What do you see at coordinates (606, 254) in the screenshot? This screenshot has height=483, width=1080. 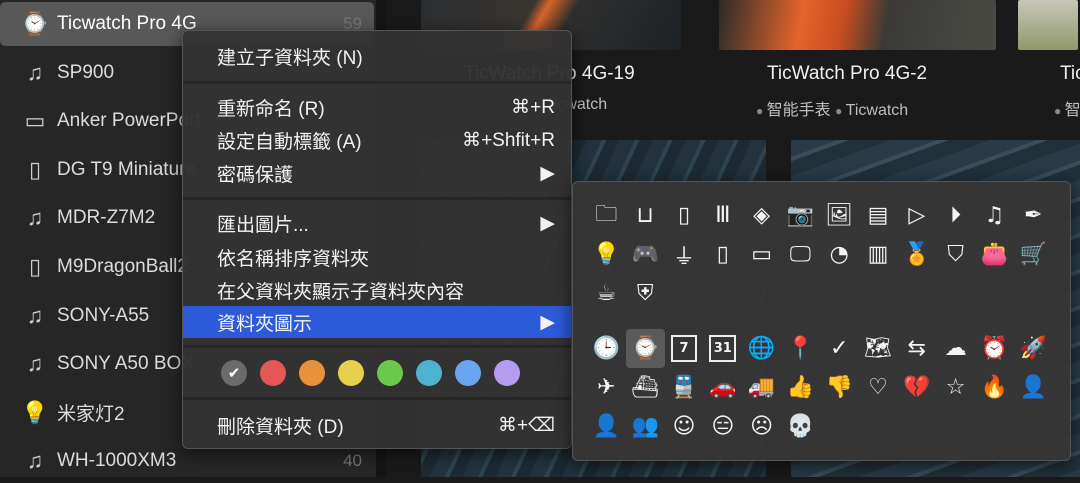 I see `bulb-icon: 💡` at bounding box center [606, 254].